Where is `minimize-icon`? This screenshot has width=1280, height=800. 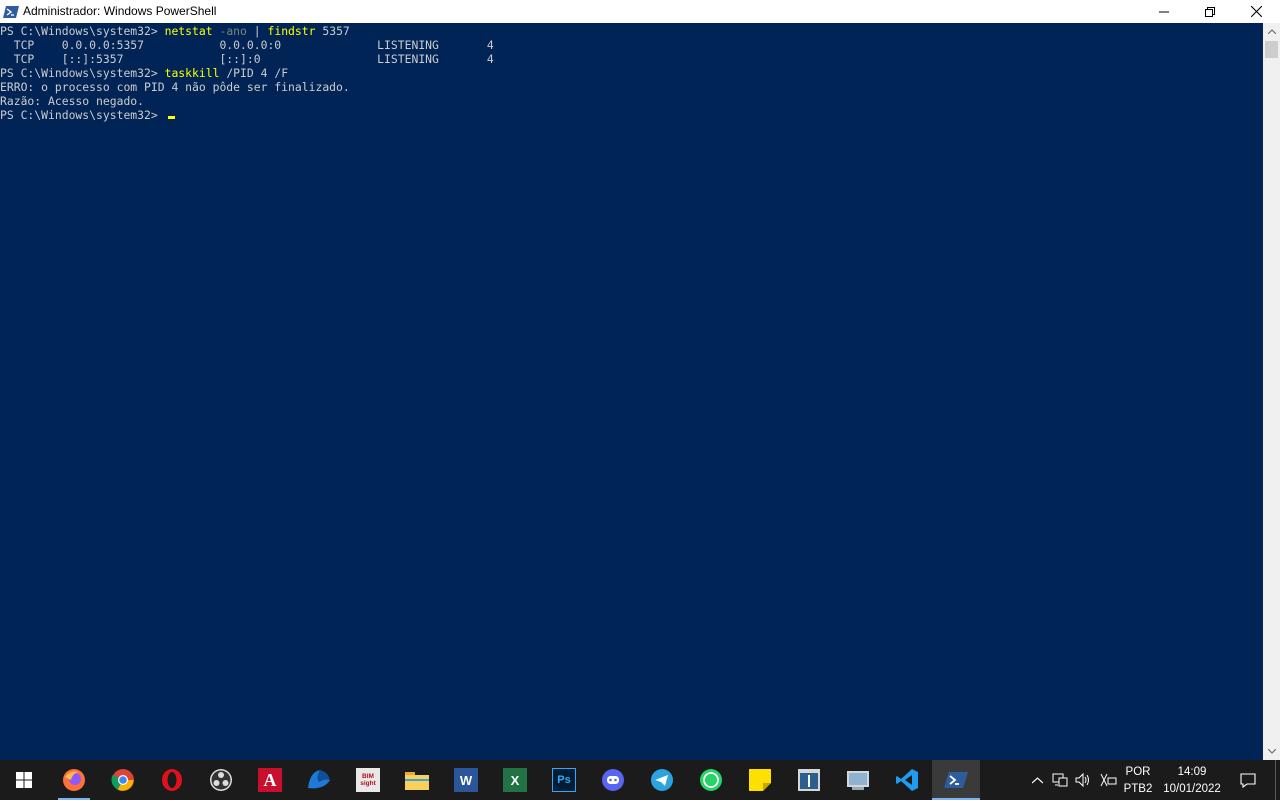
minimize-icon is located at coordinates (1164, 11).